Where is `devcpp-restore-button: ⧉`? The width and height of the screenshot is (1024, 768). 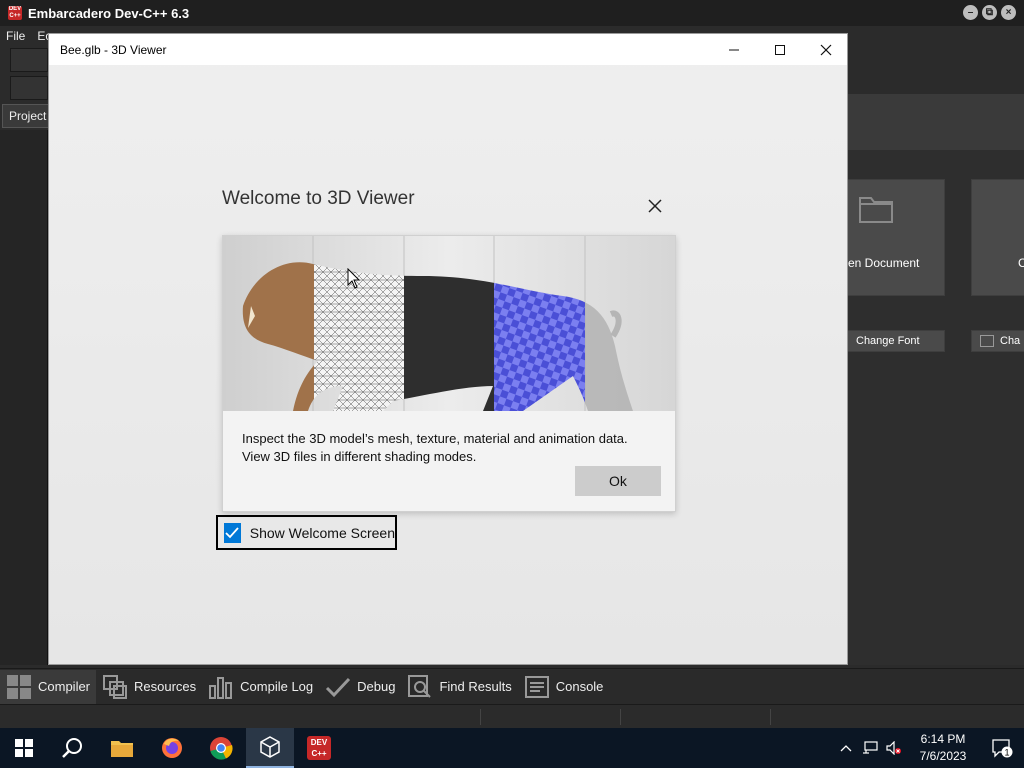
devcpp-restore-button: ⧉ is located at coordinates (989, 12).